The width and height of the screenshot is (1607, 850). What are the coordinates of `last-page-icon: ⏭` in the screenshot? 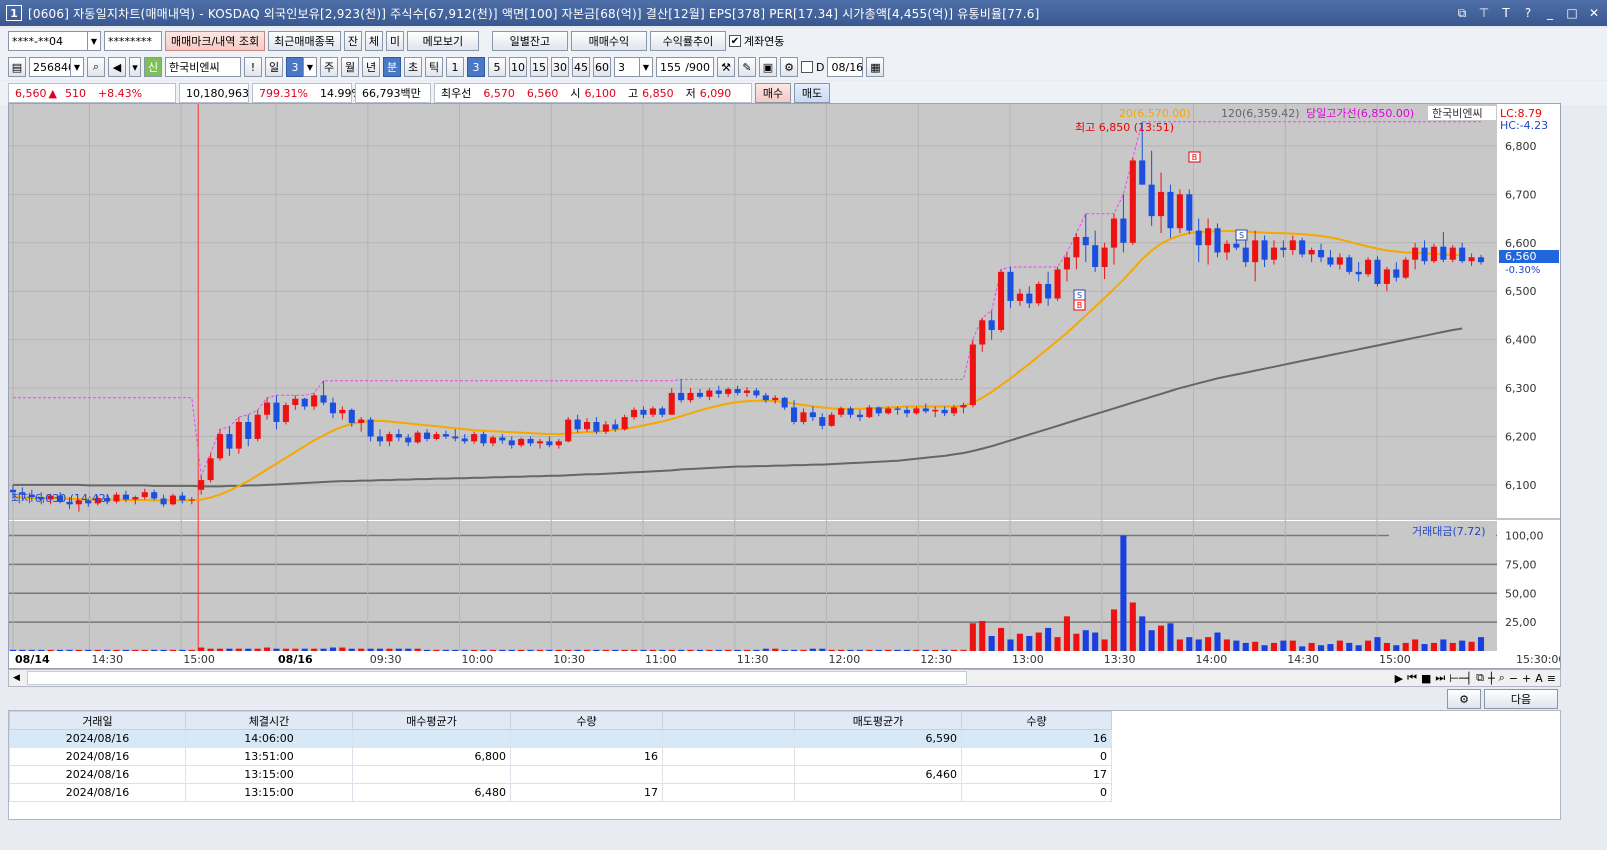 It's located at (1440, 678).